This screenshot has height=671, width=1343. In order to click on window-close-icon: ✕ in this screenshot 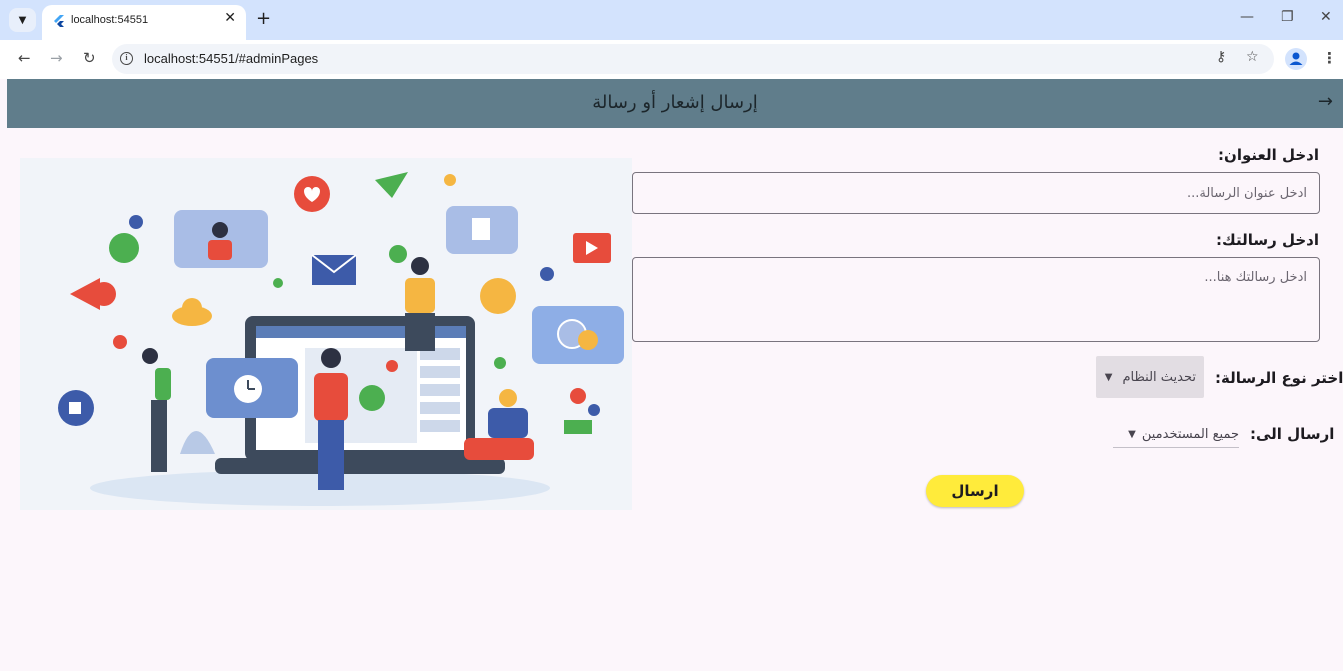, I will do `click(1326, 17)`.